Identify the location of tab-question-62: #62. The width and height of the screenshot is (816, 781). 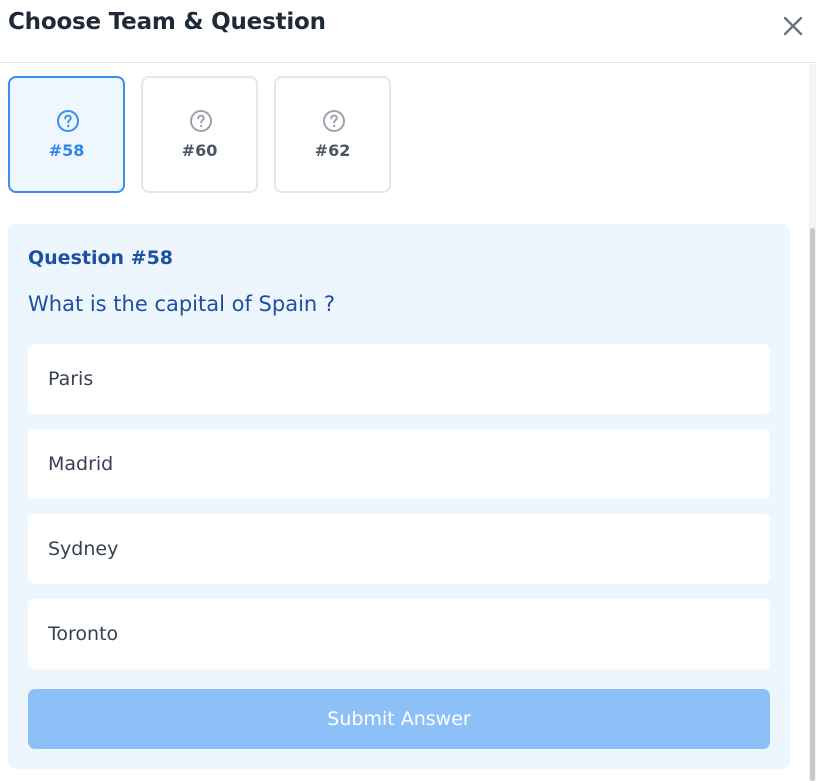
(332, 134).